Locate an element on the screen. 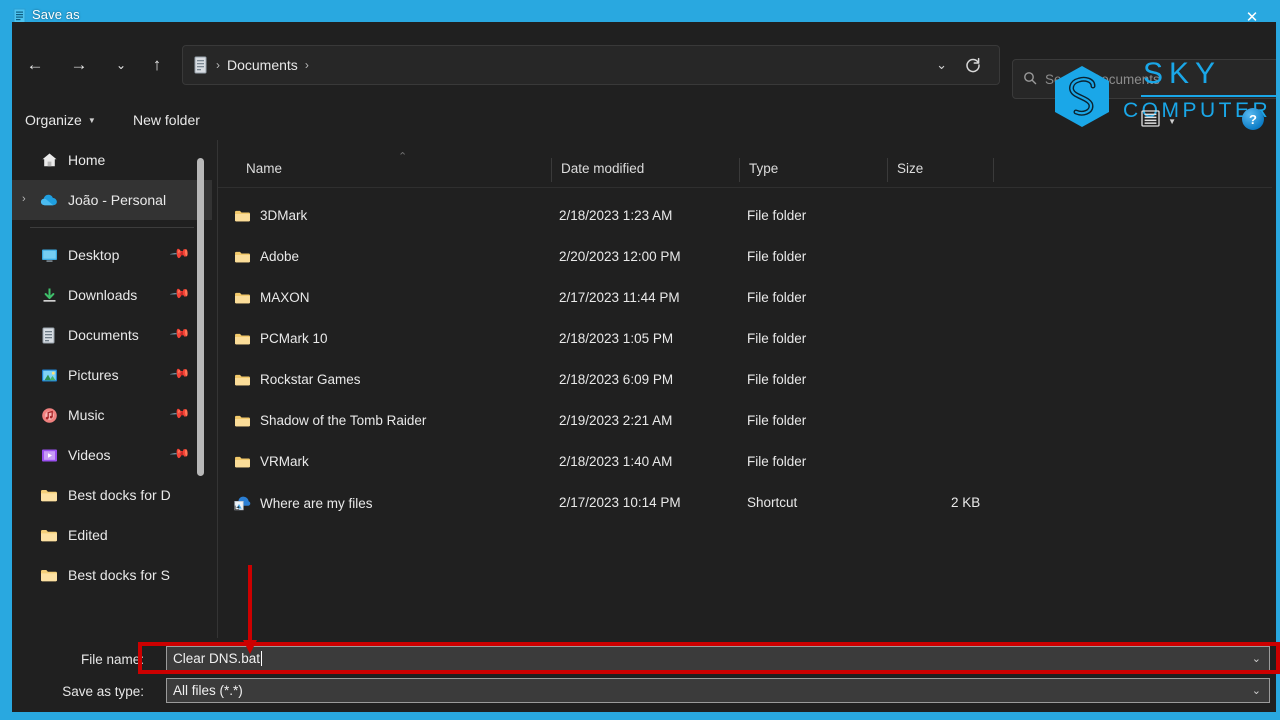 Image resolution: width=1280 pixels, height=720 pixels. sort-ascending-icon: ⌃ is located at coordinates (403, 157).